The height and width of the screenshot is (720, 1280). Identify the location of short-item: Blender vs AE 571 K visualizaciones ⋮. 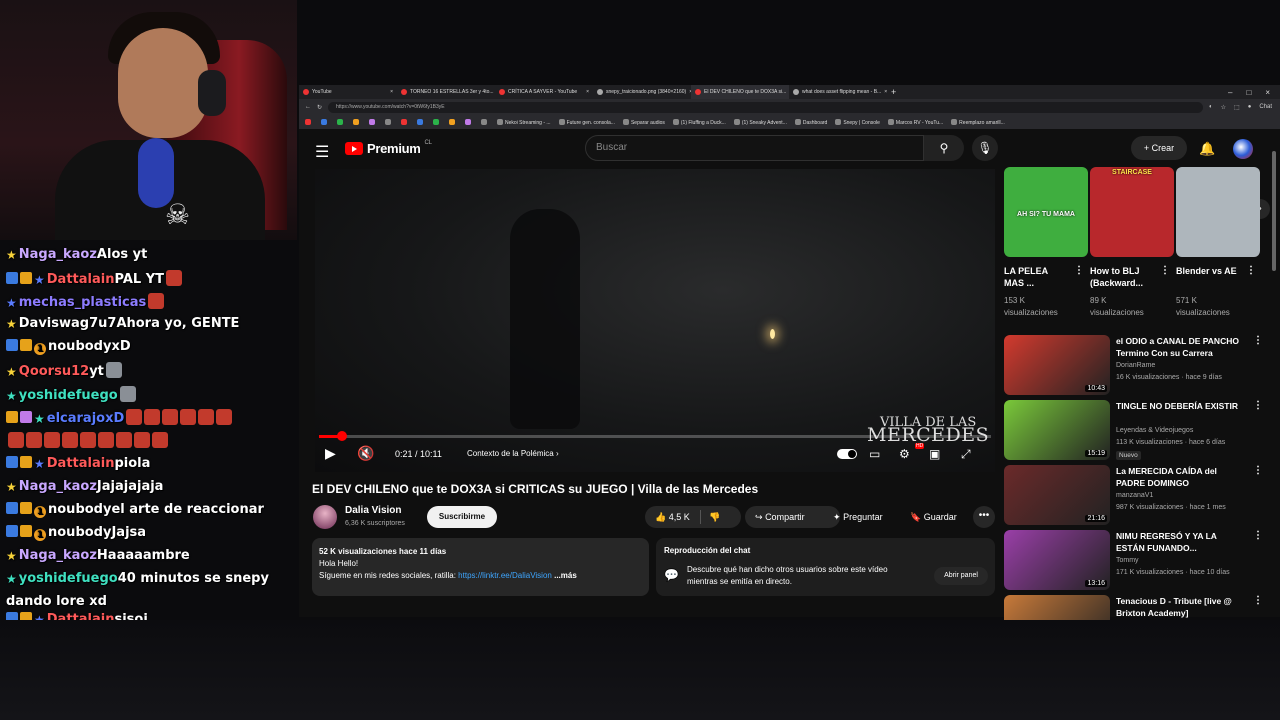
(1218, 243).